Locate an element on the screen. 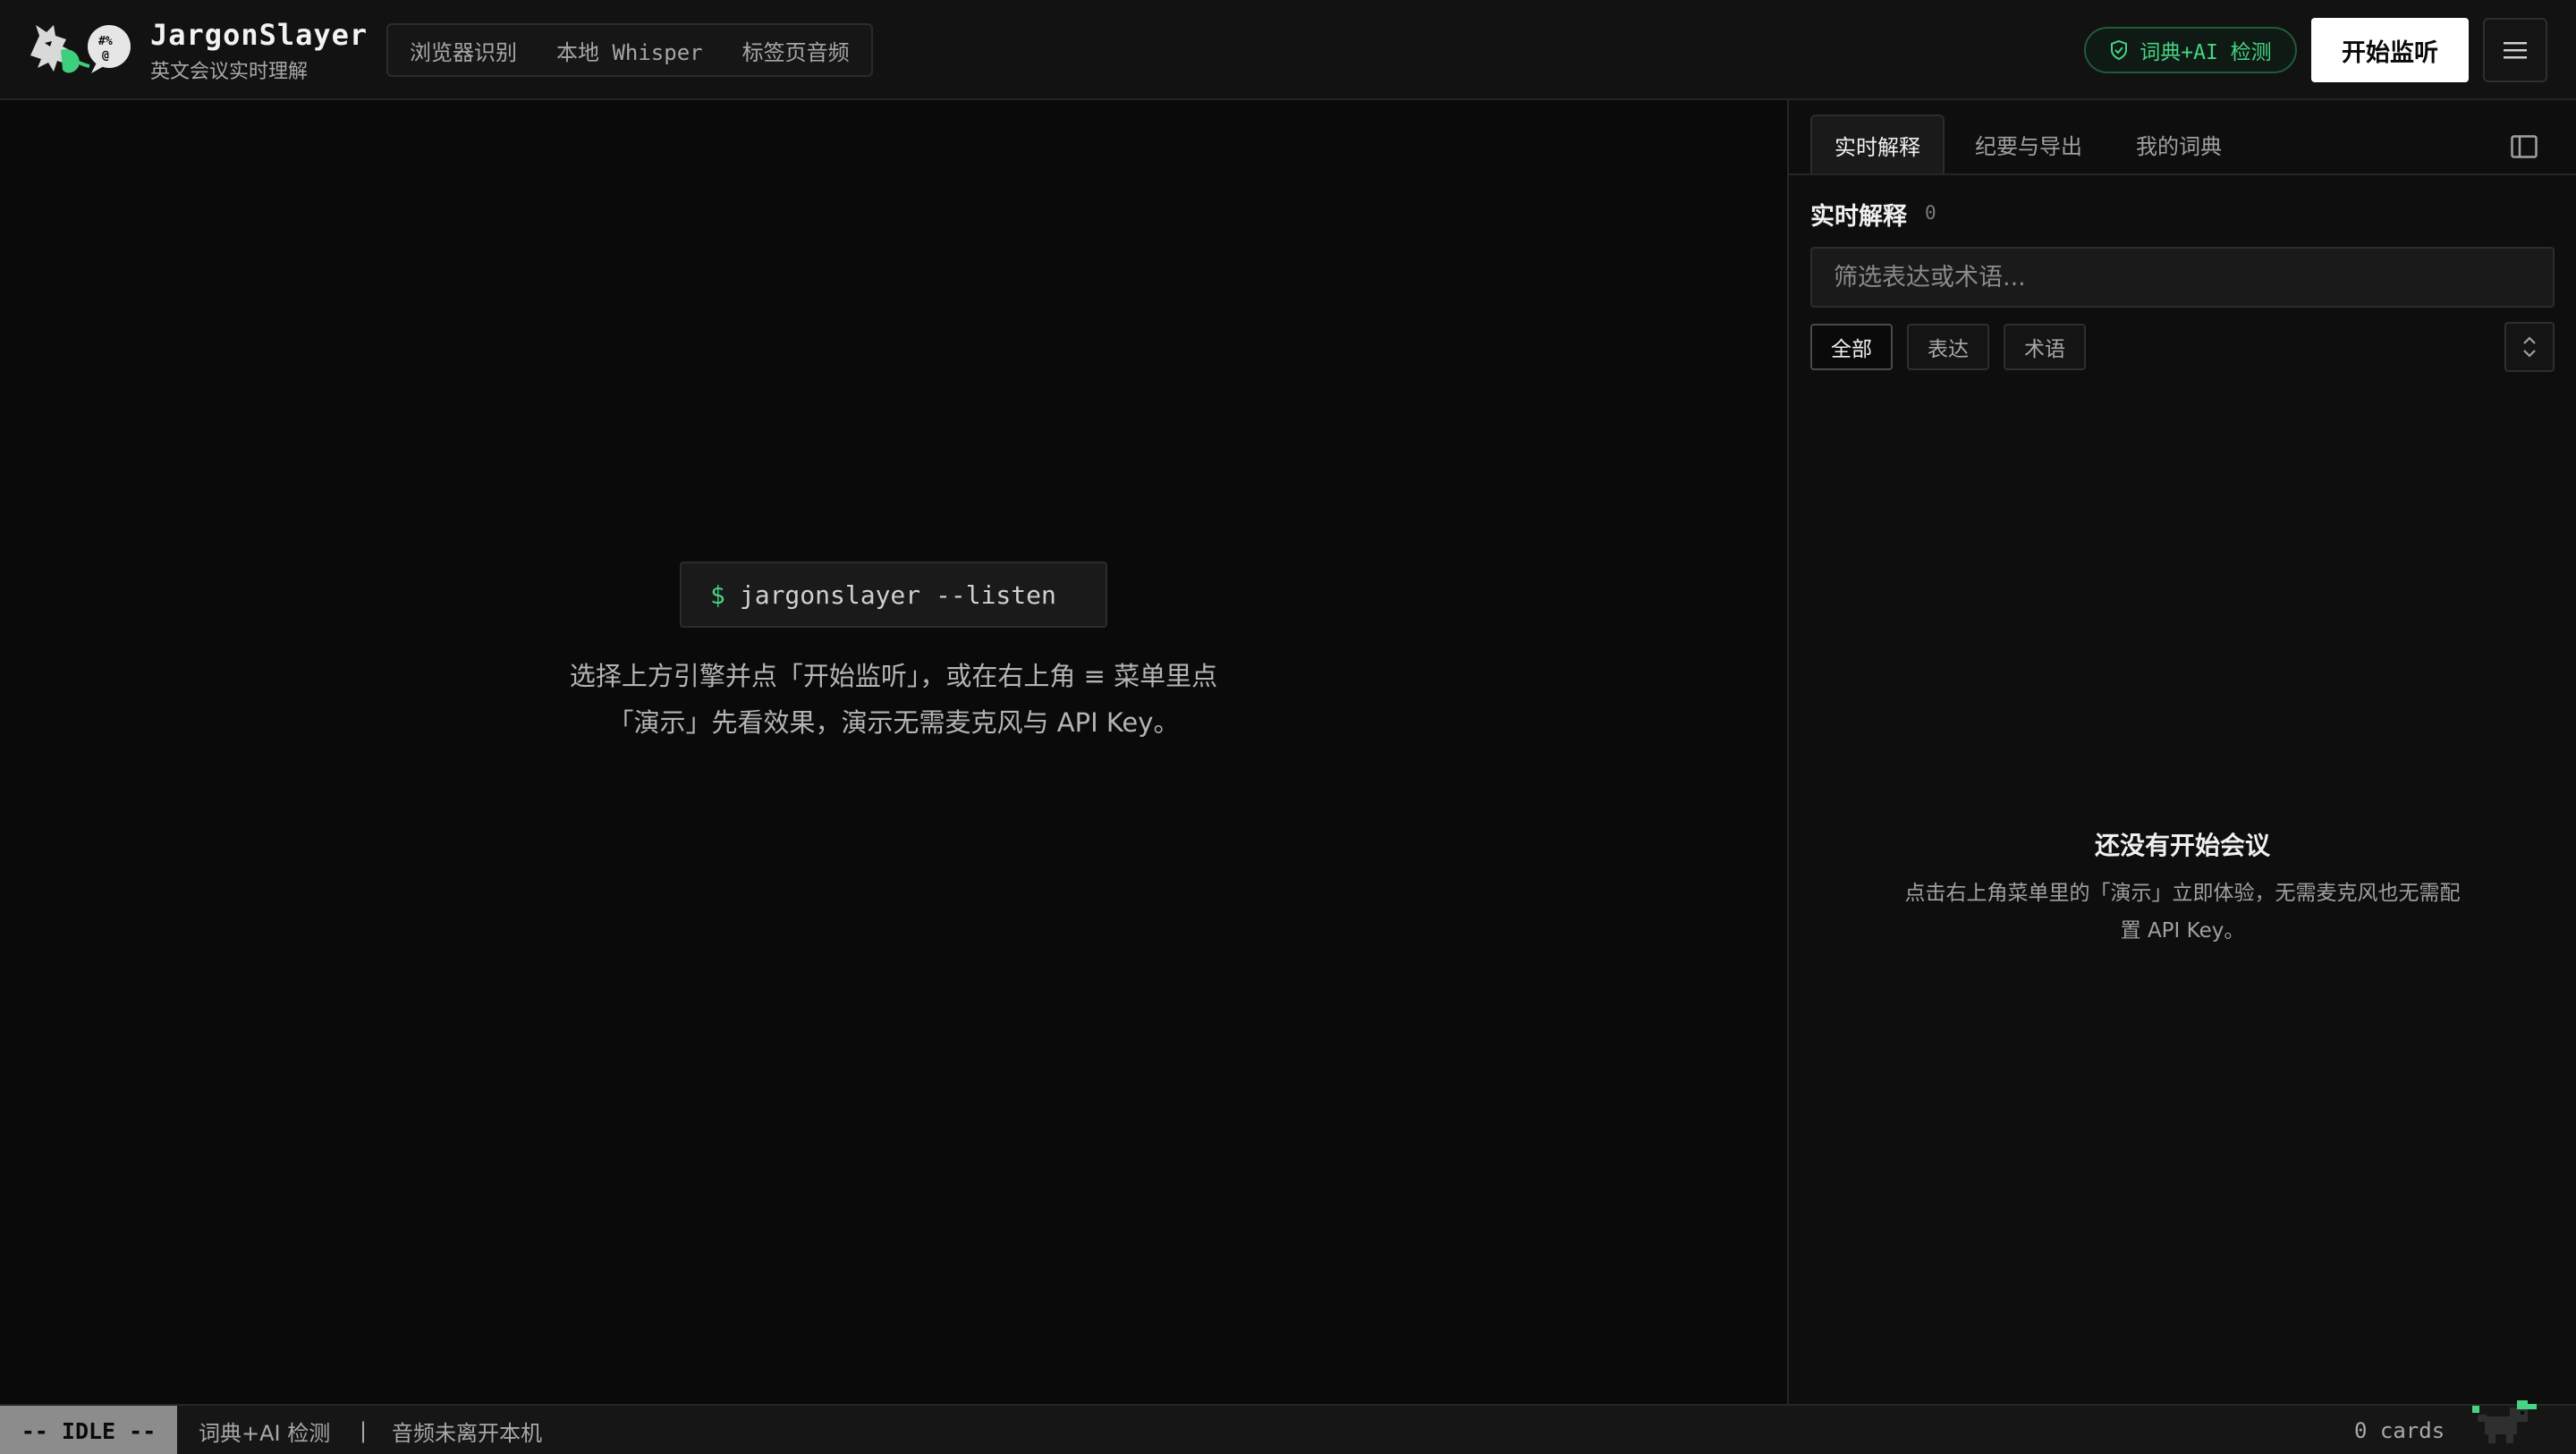  tab-my-dictionary: 我的词典 is located at coordinates (2178, 143).